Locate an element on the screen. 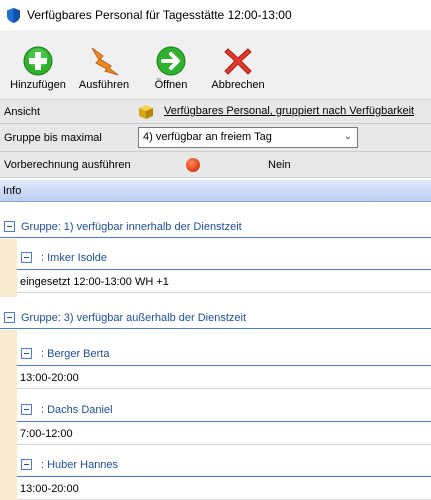  chevron-down-icon: ⌄ is located at coordinates (347, 136).